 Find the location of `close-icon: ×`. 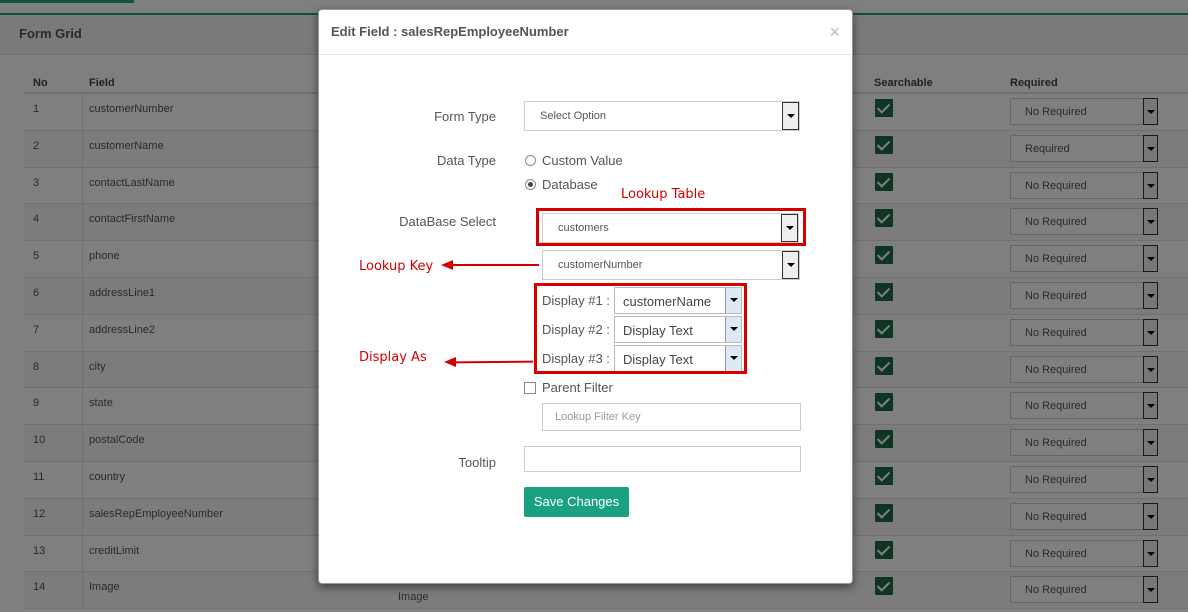

close-icon: × is located at coordinates (834, 32).